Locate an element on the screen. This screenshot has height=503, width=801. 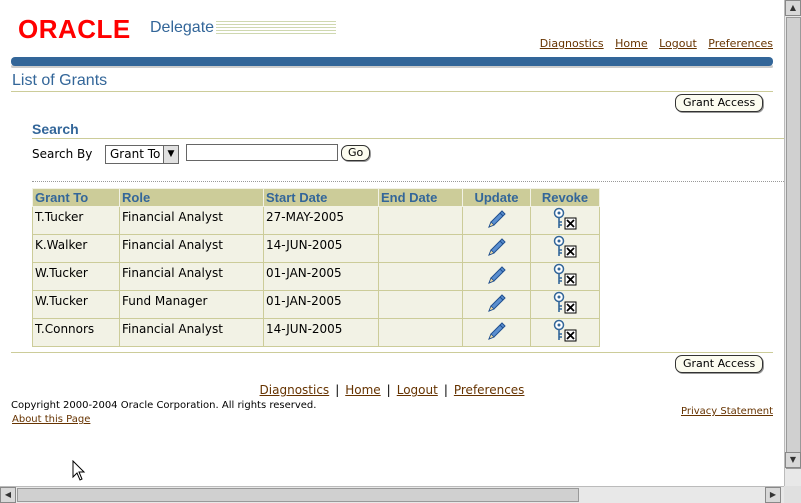
cell-start-date: 27-MAY-2005 is located at coordinates (321, 220).